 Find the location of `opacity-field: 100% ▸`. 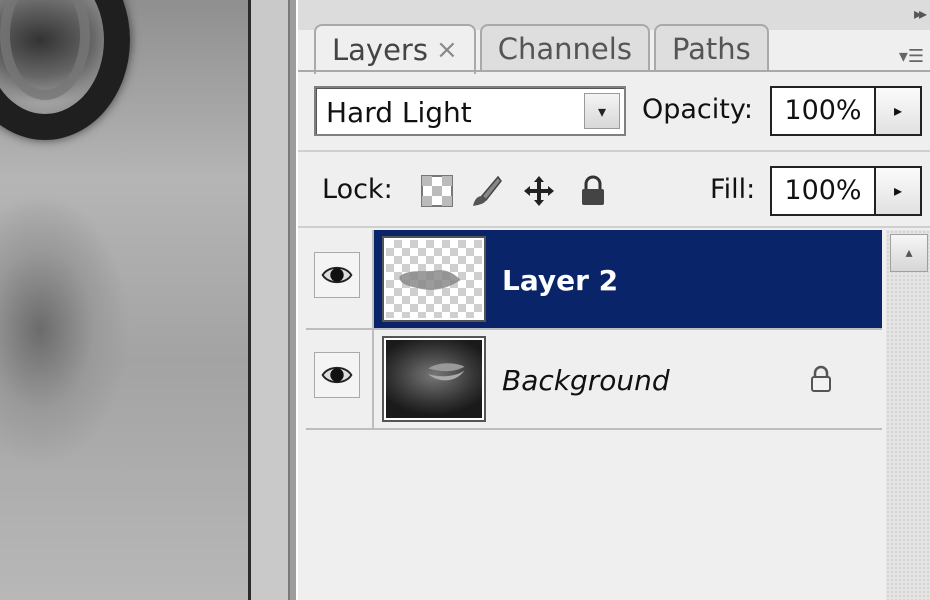

opacity-field: 100% ▸ is located at coordinates (846, 111).